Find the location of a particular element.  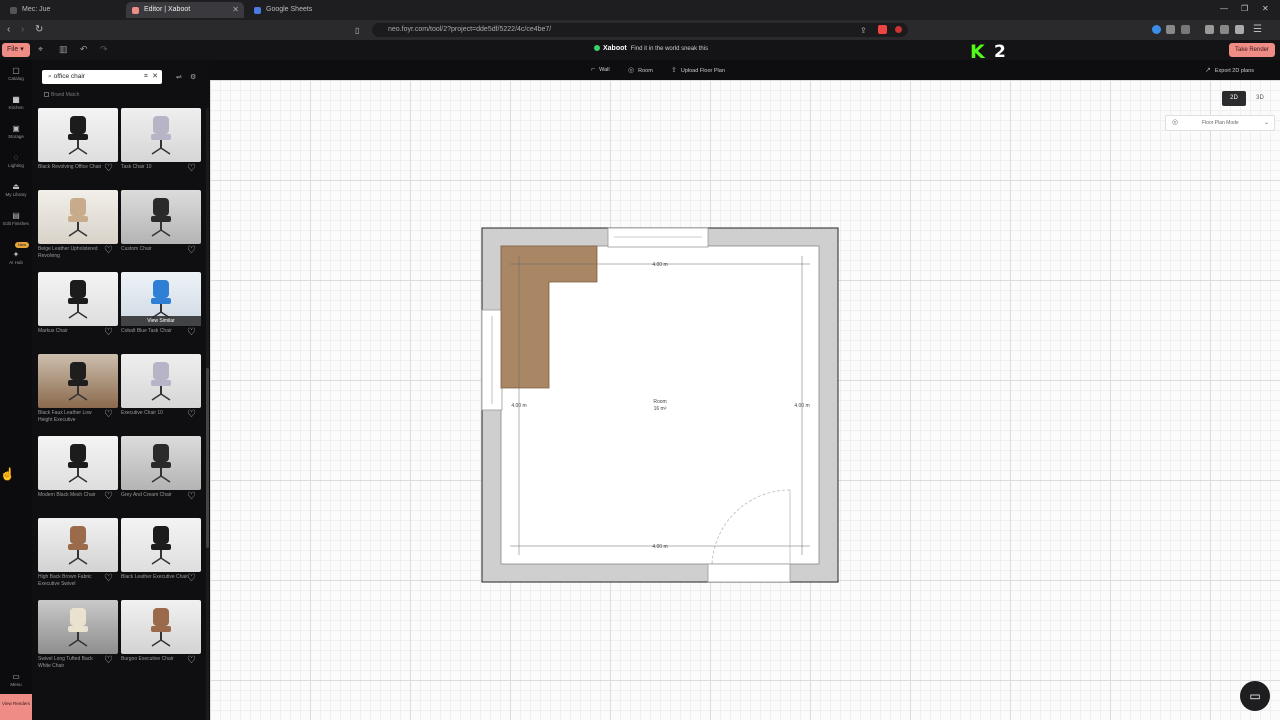

share-icon: ⇪ is located at coordinates (863, 30).